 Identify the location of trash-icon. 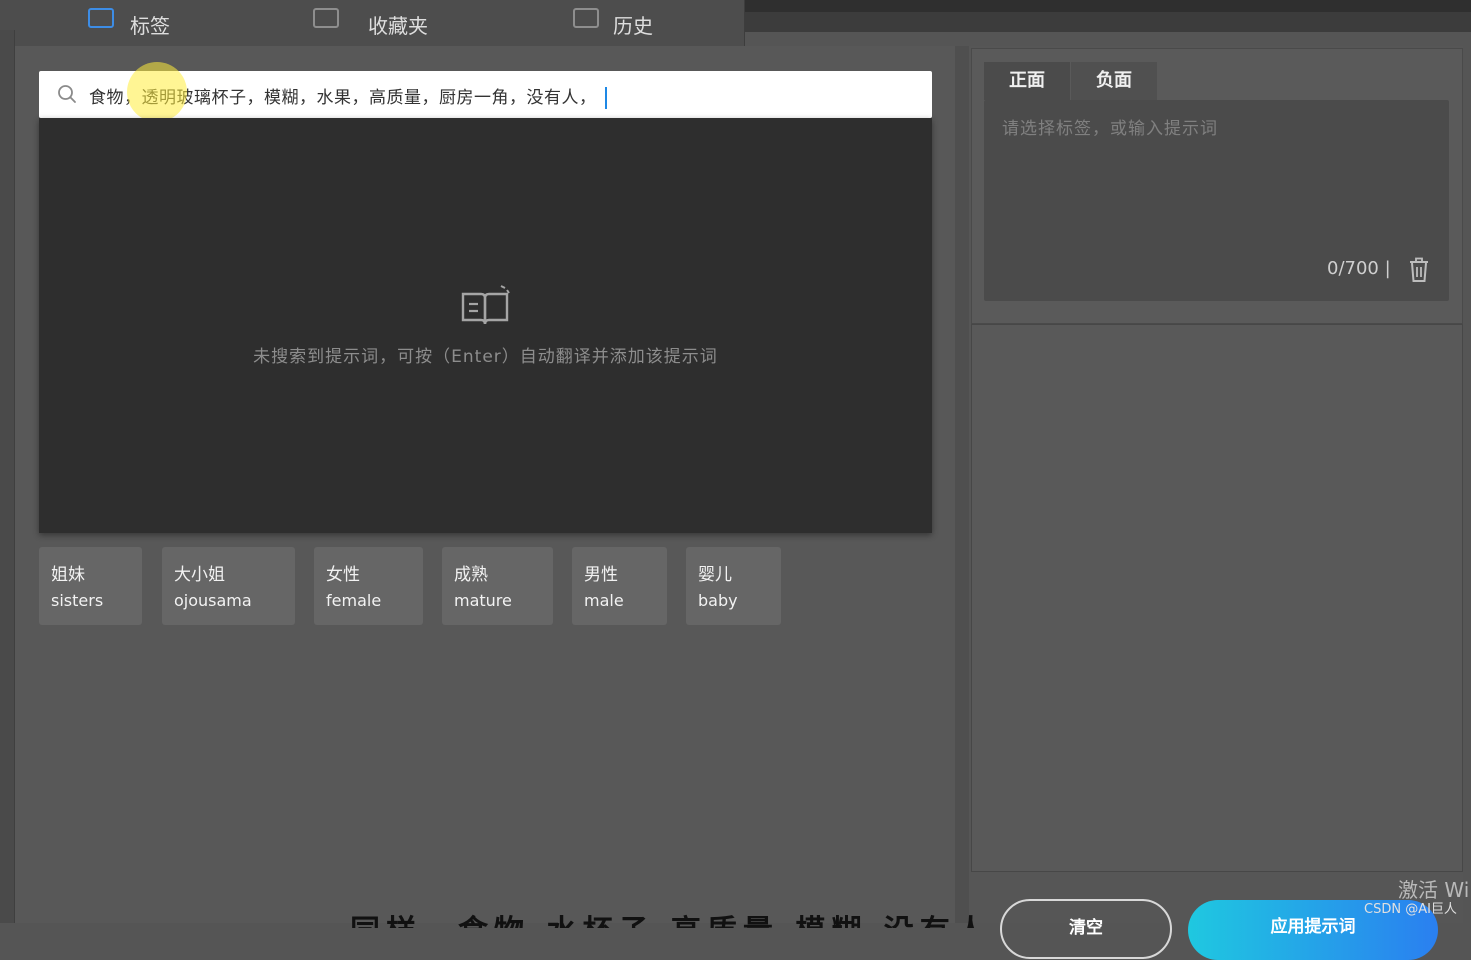
(1419, 270).